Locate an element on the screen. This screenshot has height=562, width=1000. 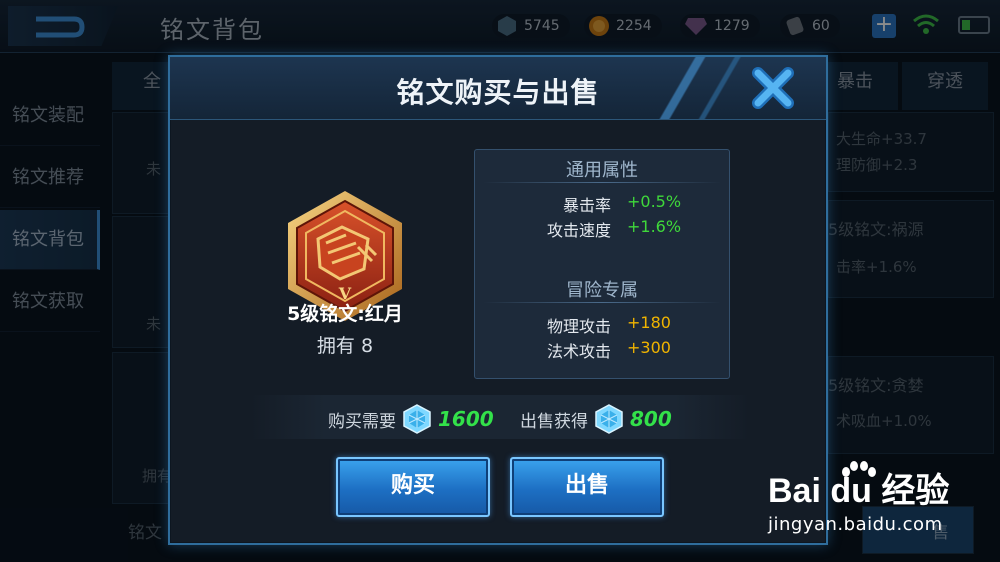
price-bar is located at coordinates (500, 417).